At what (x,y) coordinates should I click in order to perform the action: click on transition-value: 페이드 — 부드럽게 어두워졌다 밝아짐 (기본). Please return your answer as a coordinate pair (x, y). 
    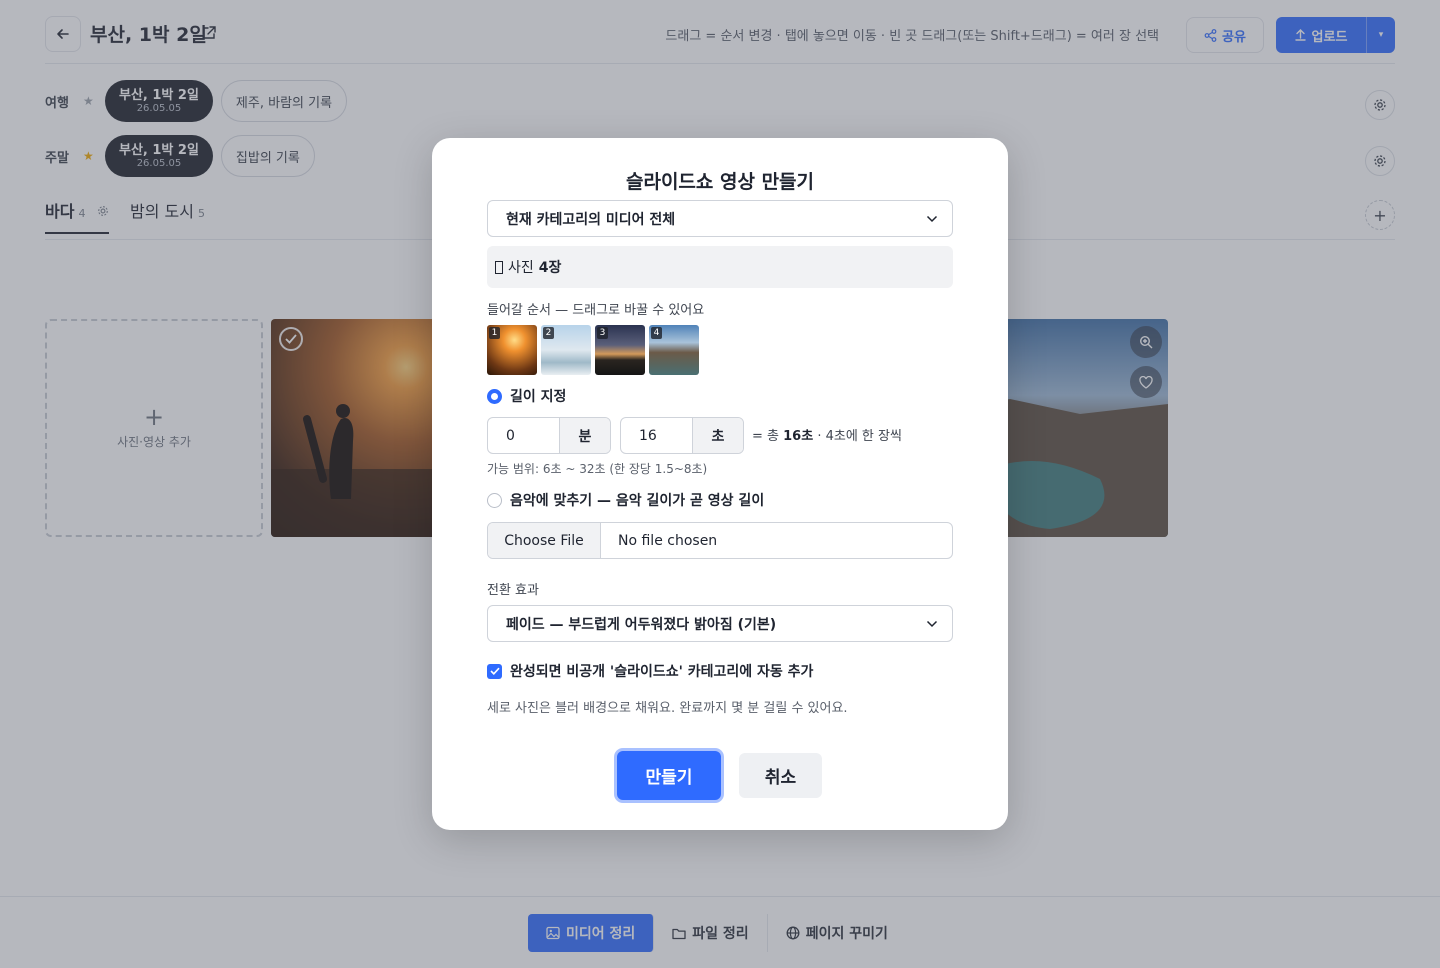
    Looking at the image, I should click on (641, 624).